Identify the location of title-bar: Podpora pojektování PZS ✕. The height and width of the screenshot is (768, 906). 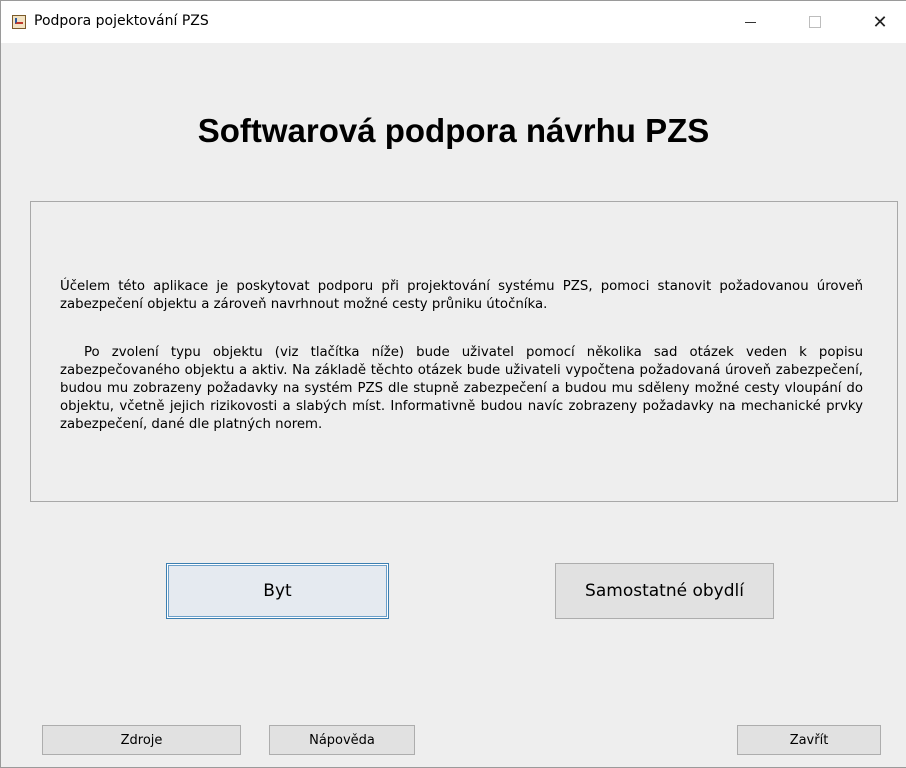
(453, 22).